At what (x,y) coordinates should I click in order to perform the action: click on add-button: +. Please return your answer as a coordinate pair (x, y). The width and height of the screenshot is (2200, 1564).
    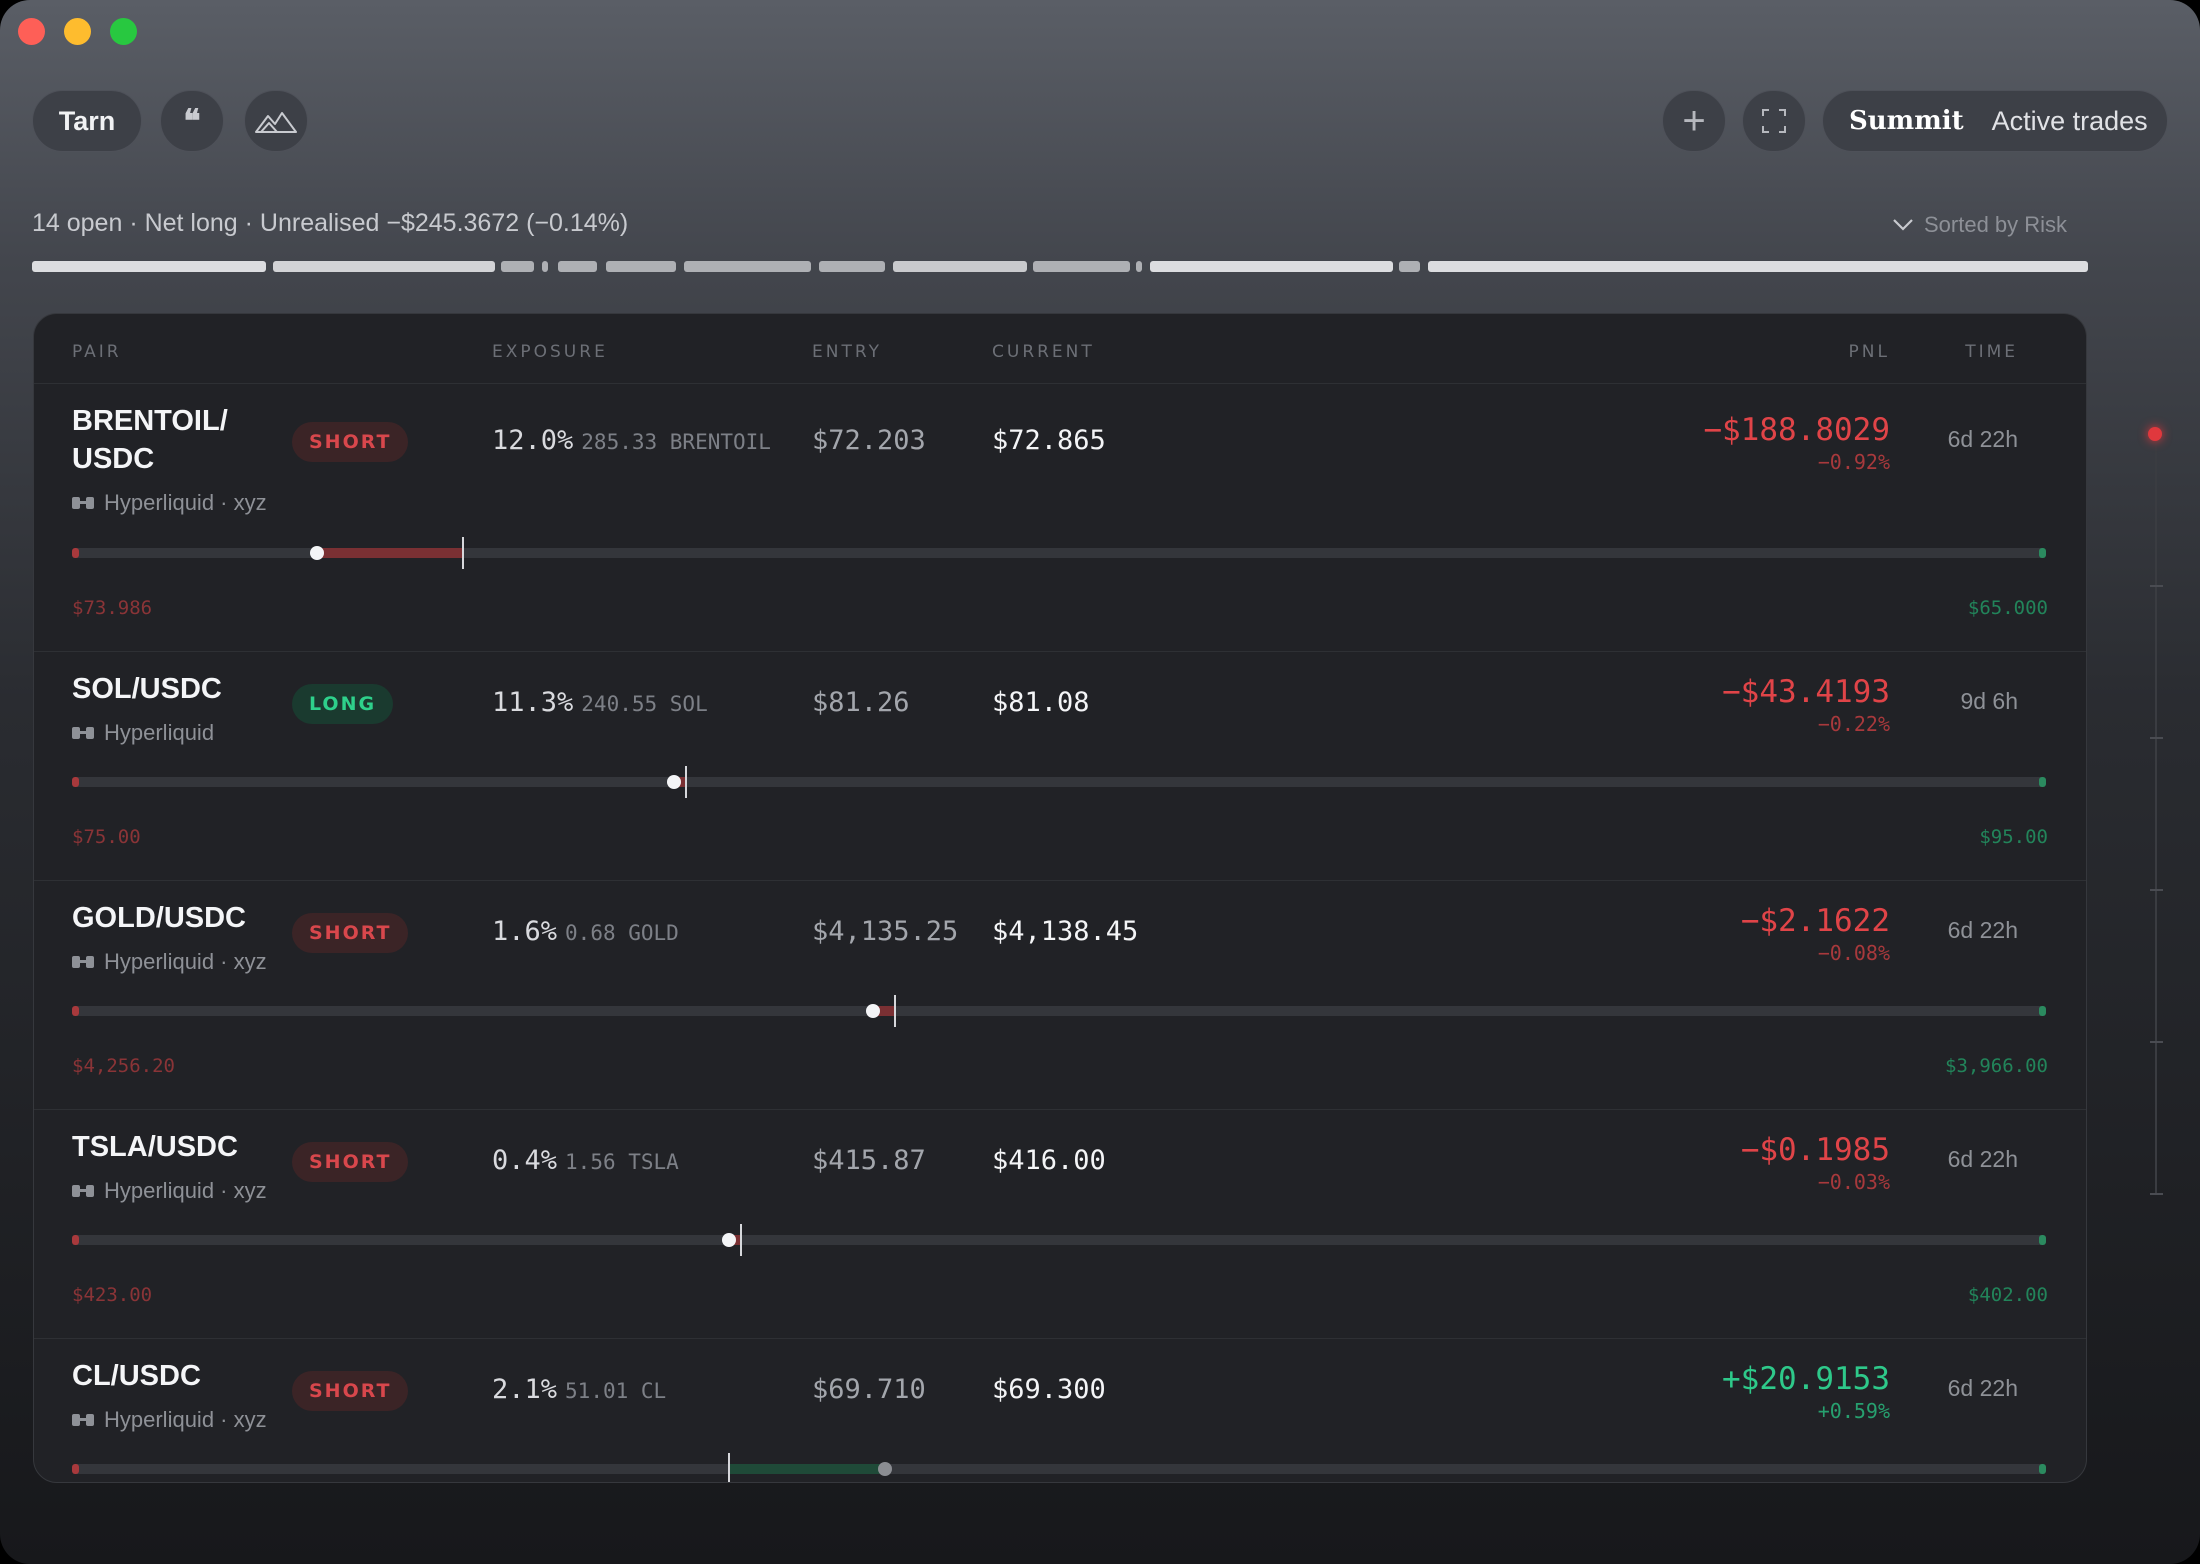
    Looking at the image, I should click on (1694, 121).